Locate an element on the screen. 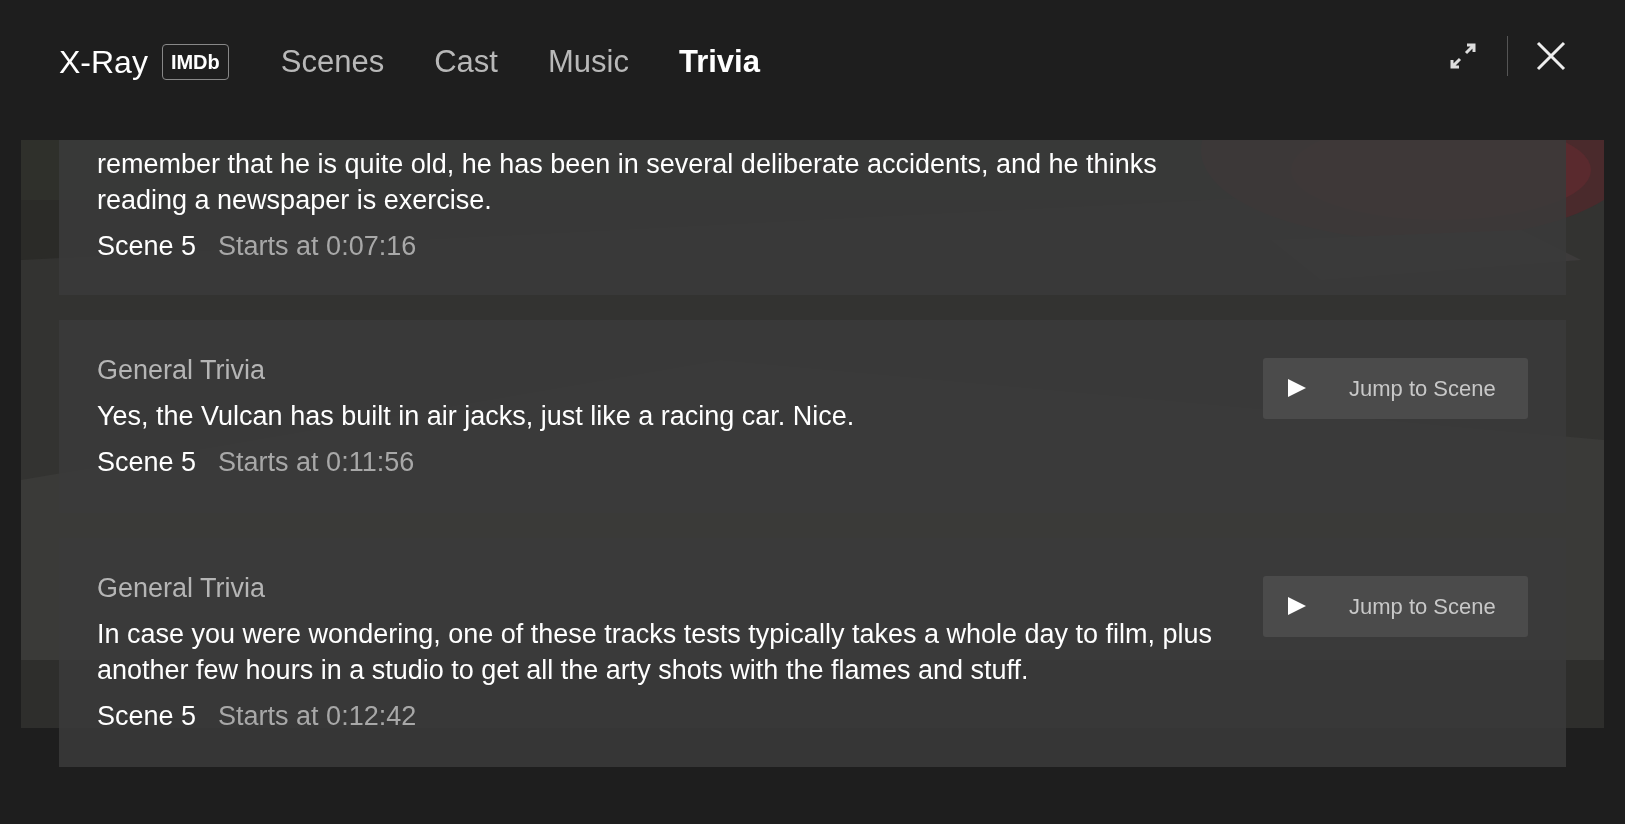 The width and height of the screenshot is (1625, 824). trivia-text: remember that he is quite old, he has been in several deliberate accidents, and he thinks reading a newspaper is exercise. is located at coordinates (627, 182).